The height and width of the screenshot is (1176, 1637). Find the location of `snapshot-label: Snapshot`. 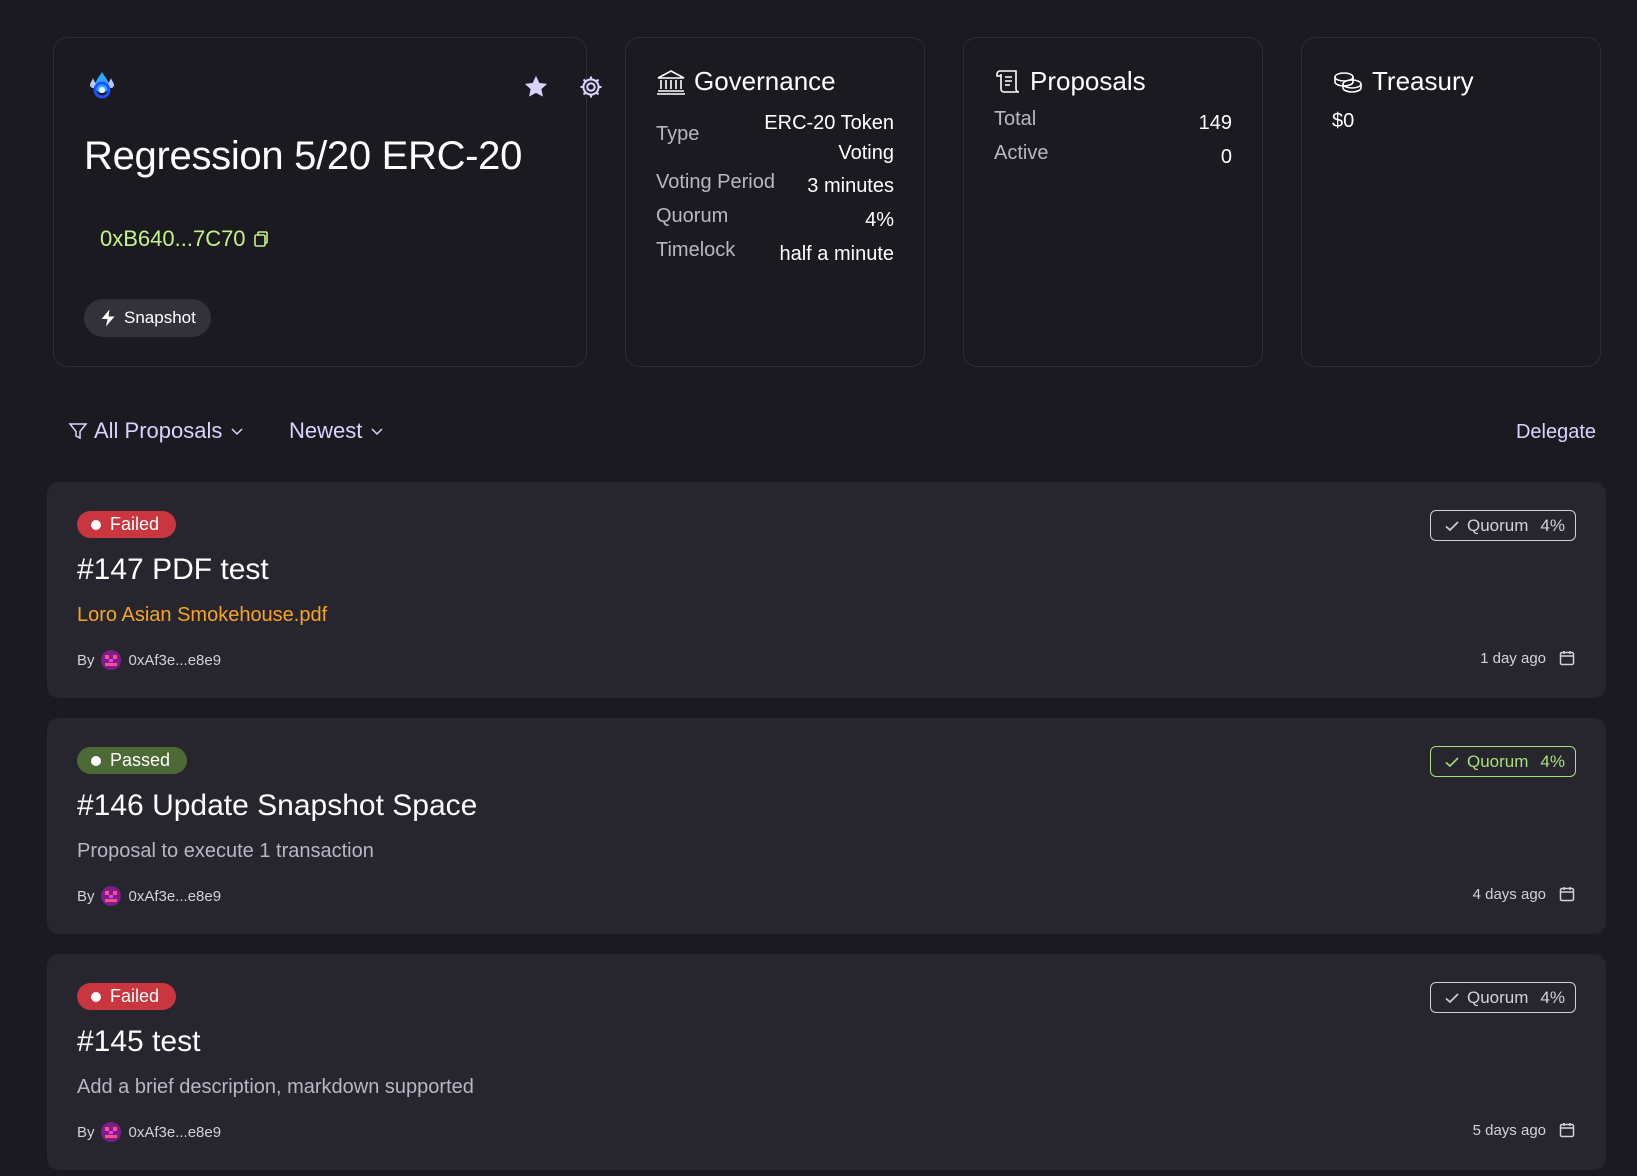

snapshot-label: Snapshot is located at coordinates (160, 317).